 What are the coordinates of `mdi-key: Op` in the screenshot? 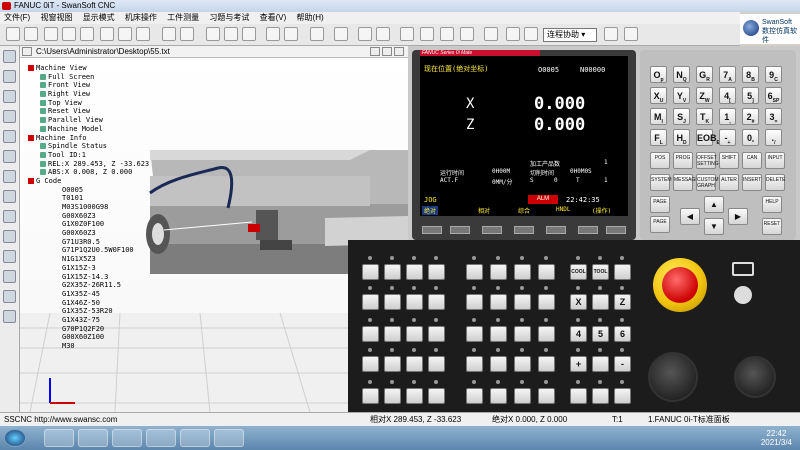 It's located at (658, 74).